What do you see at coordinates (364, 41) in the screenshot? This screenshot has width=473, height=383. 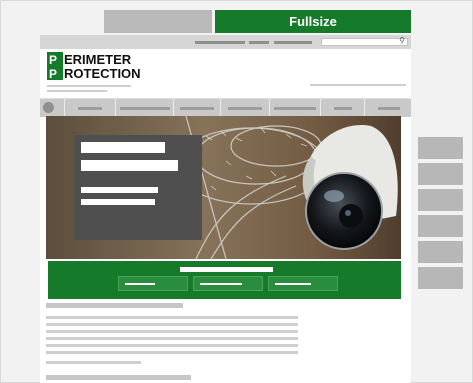 I see `search-input: ⚲` at bounding box center [364, 41].